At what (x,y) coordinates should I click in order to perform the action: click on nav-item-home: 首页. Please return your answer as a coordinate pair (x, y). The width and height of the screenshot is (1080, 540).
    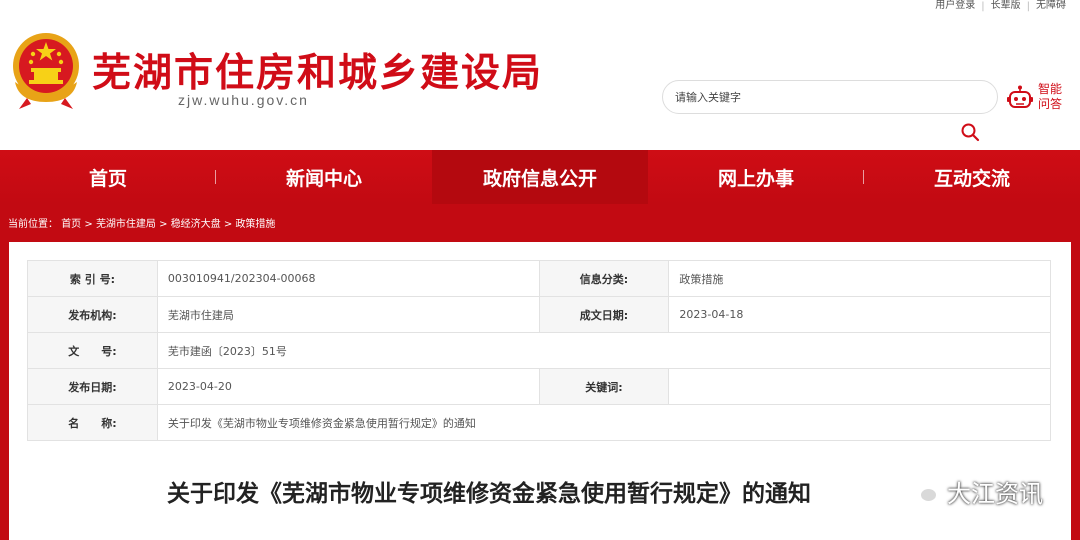
    Looking at the image, I should click on (108, 177).